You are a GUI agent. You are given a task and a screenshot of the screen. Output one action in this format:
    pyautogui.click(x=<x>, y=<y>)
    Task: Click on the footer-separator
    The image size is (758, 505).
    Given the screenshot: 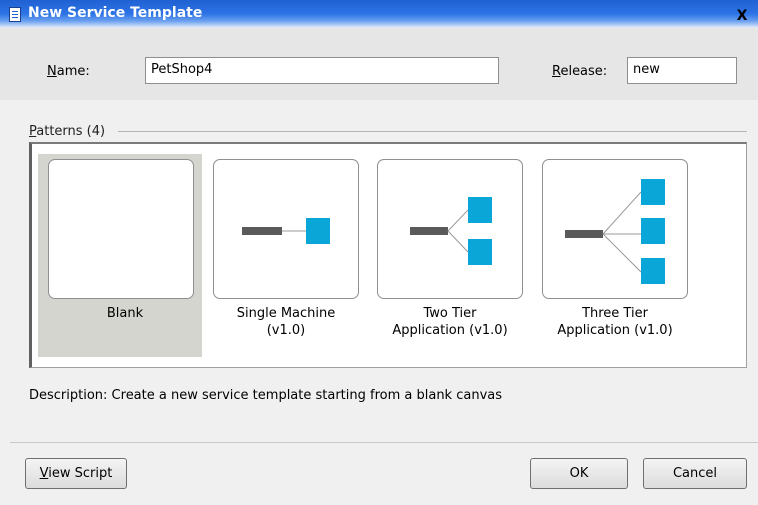 What is the action you would take?
    pyautogui.click(x=384, y=442)
    